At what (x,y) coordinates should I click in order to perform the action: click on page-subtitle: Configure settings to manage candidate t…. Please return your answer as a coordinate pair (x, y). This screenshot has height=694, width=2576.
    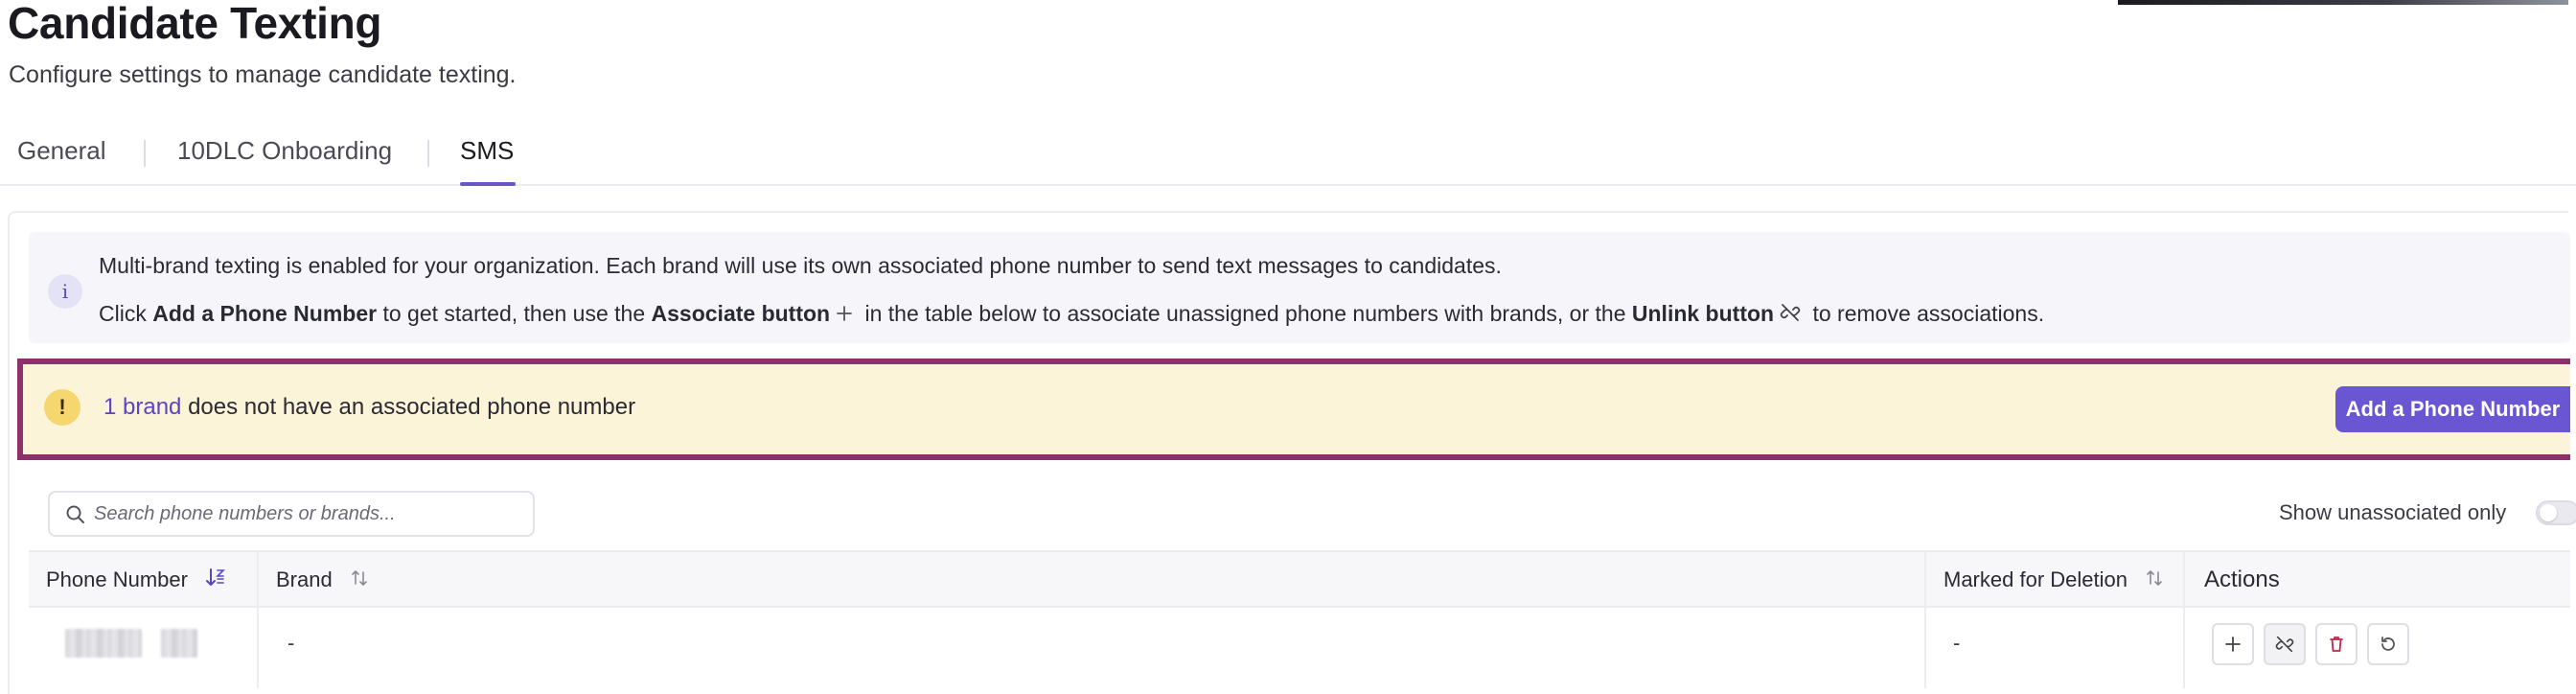
    Looking at the image, I should click on (263, 75).